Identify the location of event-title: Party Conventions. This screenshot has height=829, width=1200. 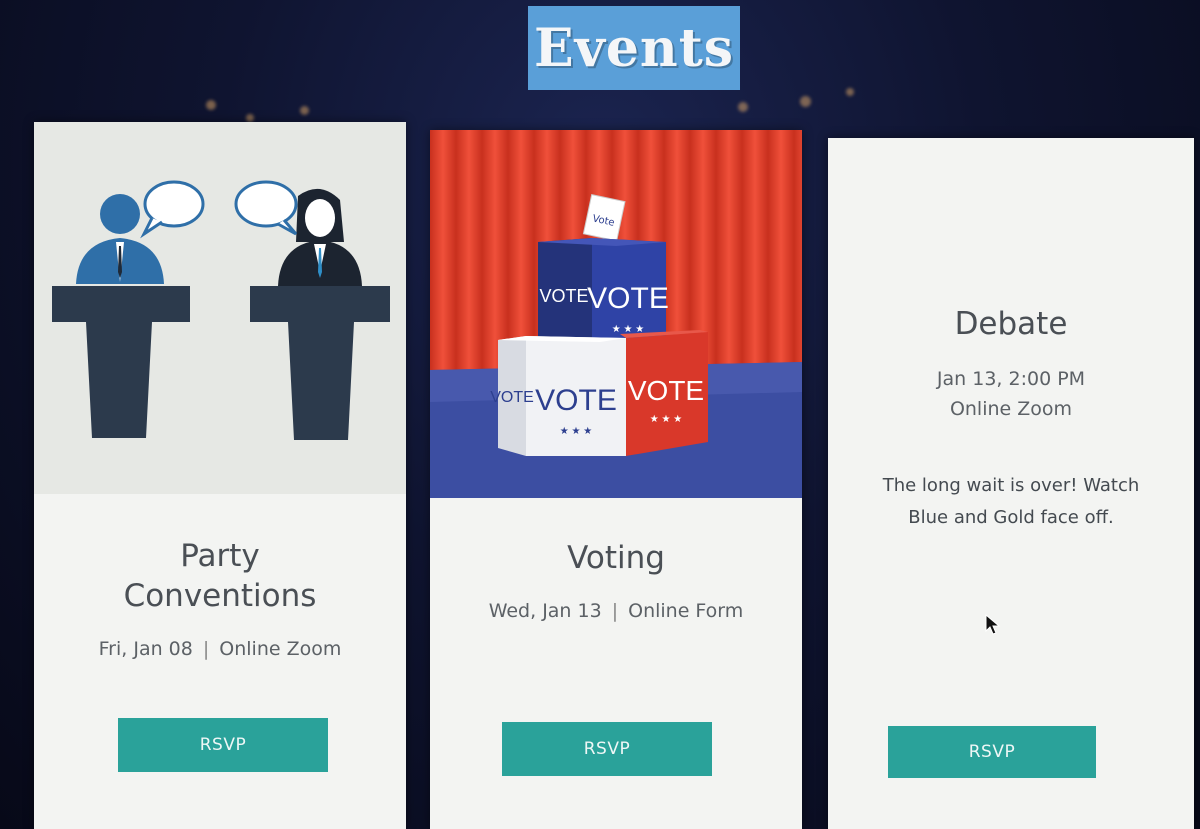
(220, 576).